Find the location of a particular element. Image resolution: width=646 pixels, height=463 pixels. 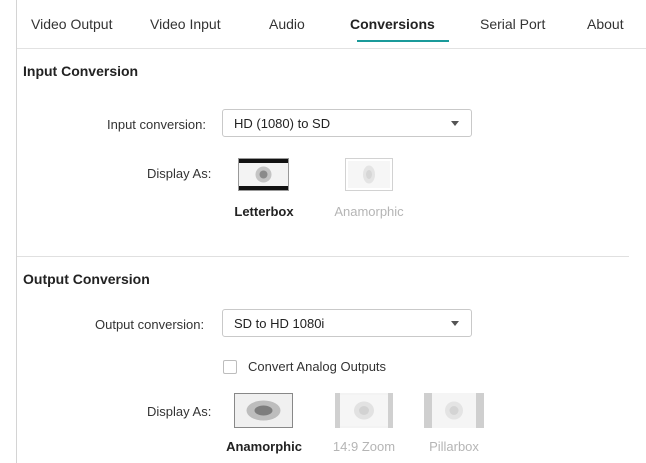

output-display-as-label: Display As: is located at coordinates (179, 411).